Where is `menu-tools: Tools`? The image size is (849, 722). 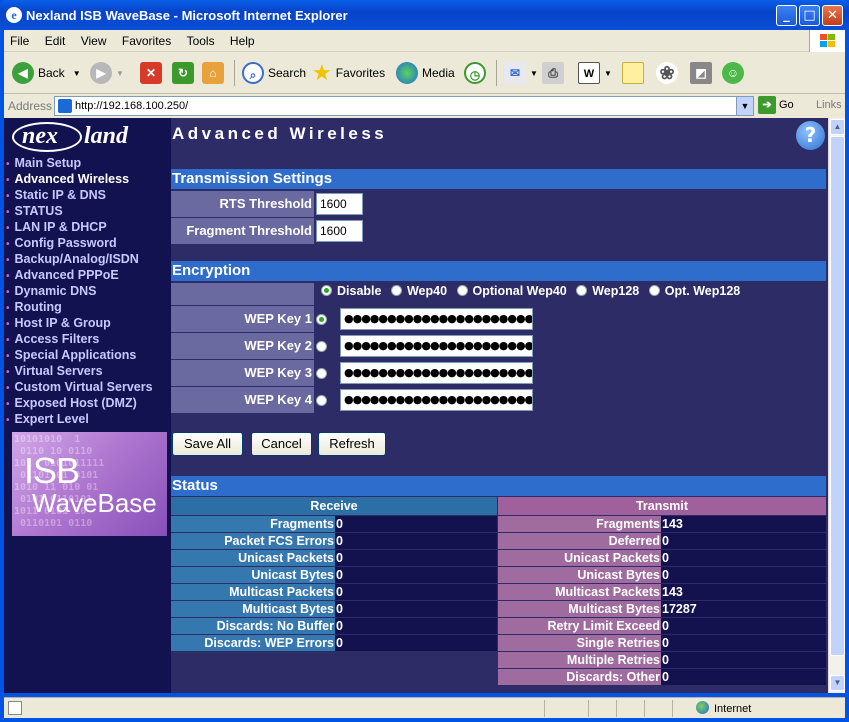
menu-tools: Tools is located at coordinates (201, 39).